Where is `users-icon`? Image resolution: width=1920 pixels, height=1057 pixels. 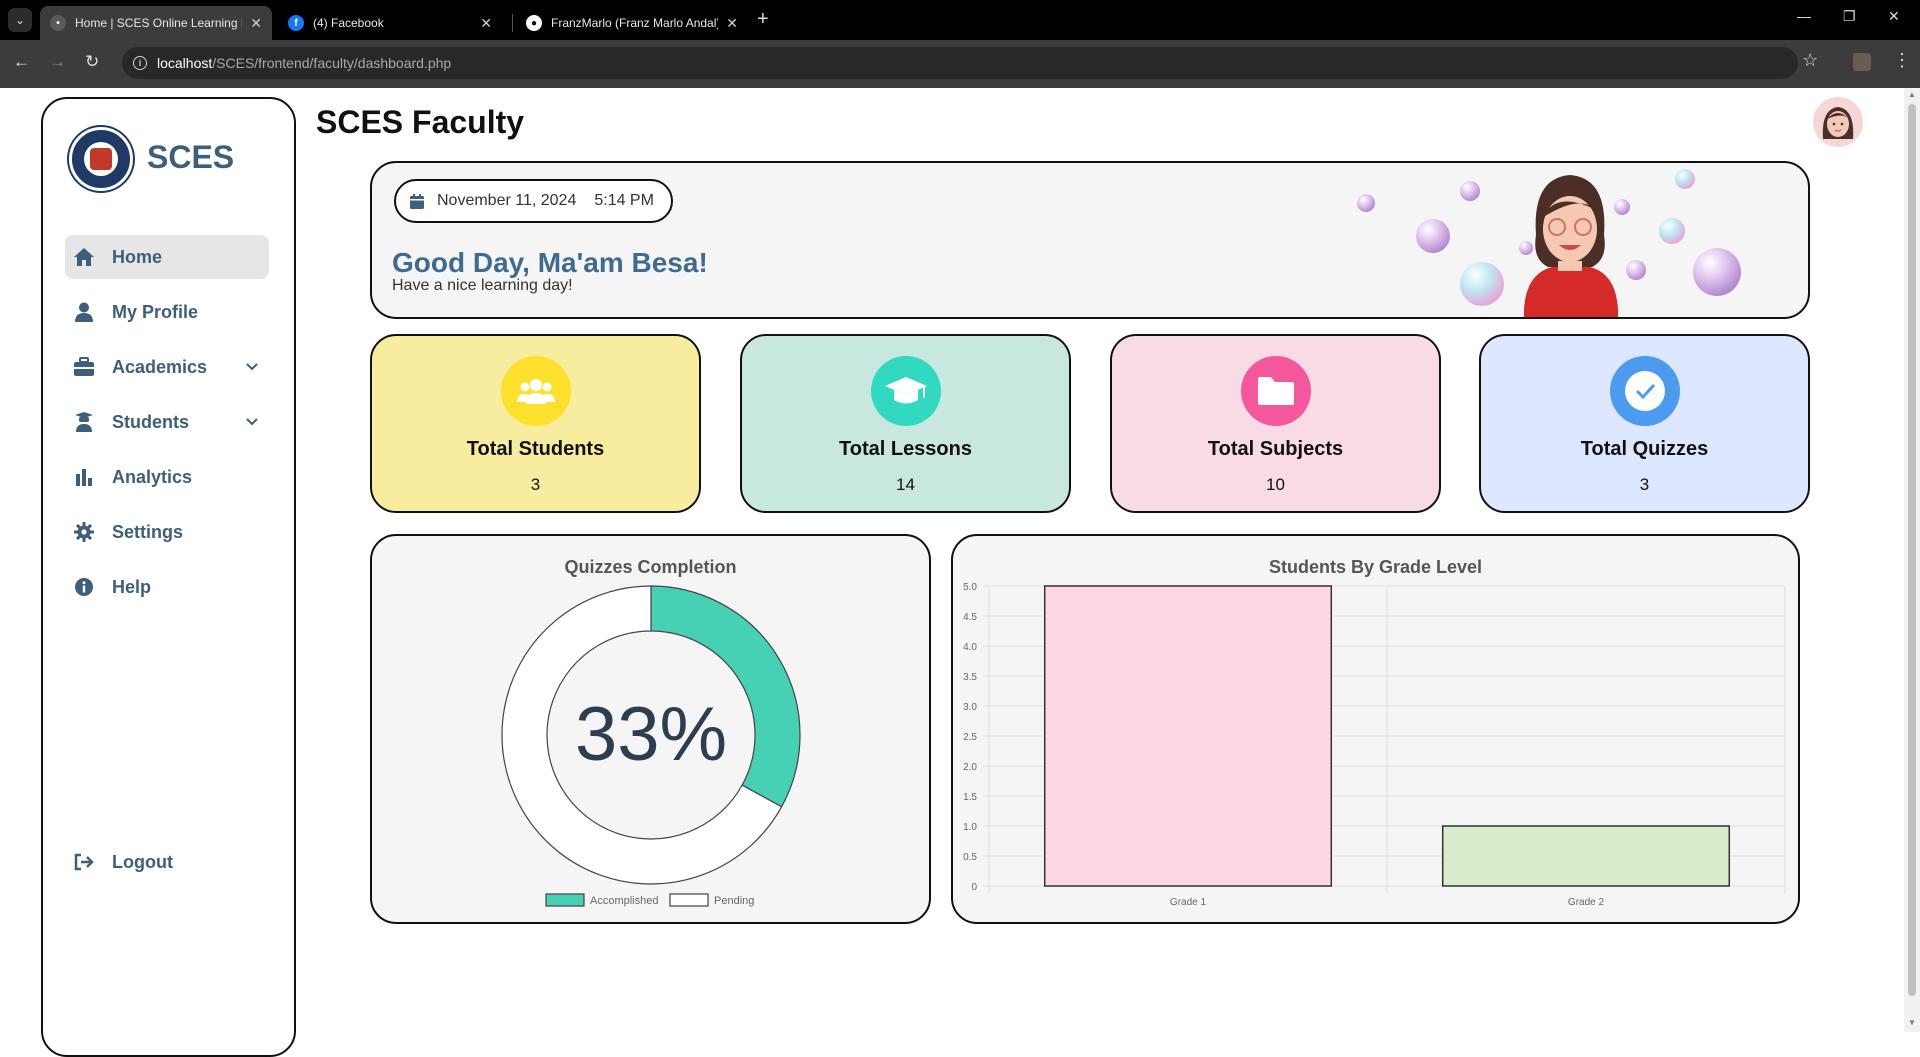
users-icon is located at coordinates (535, 391).